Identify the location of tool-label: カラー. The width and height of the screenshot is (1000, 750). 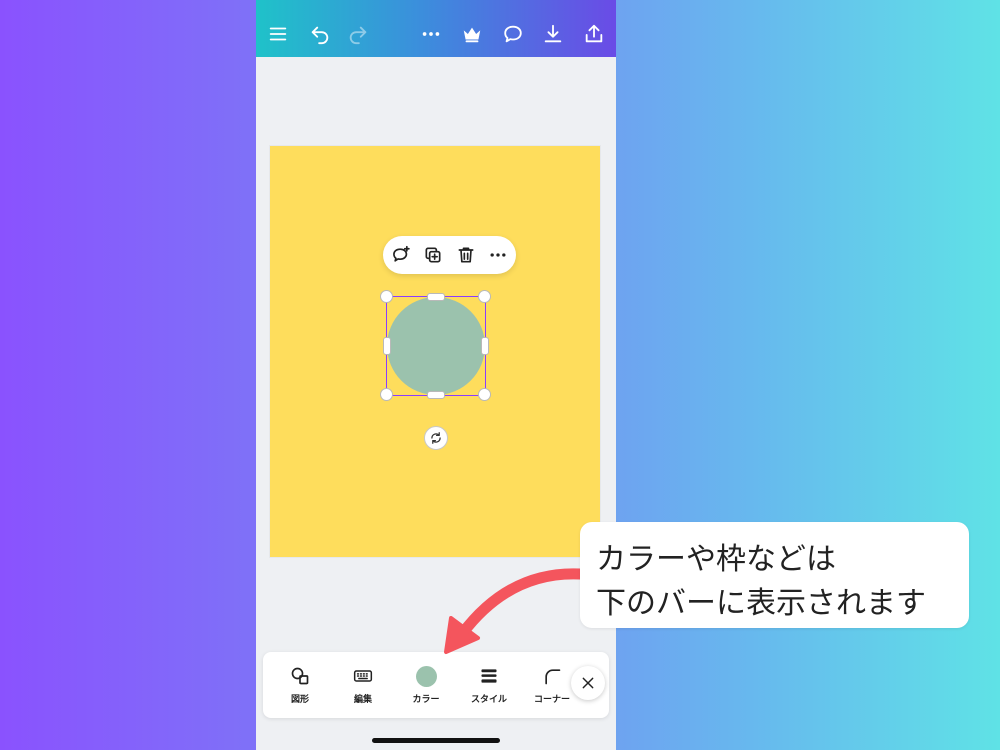
(426, 700).